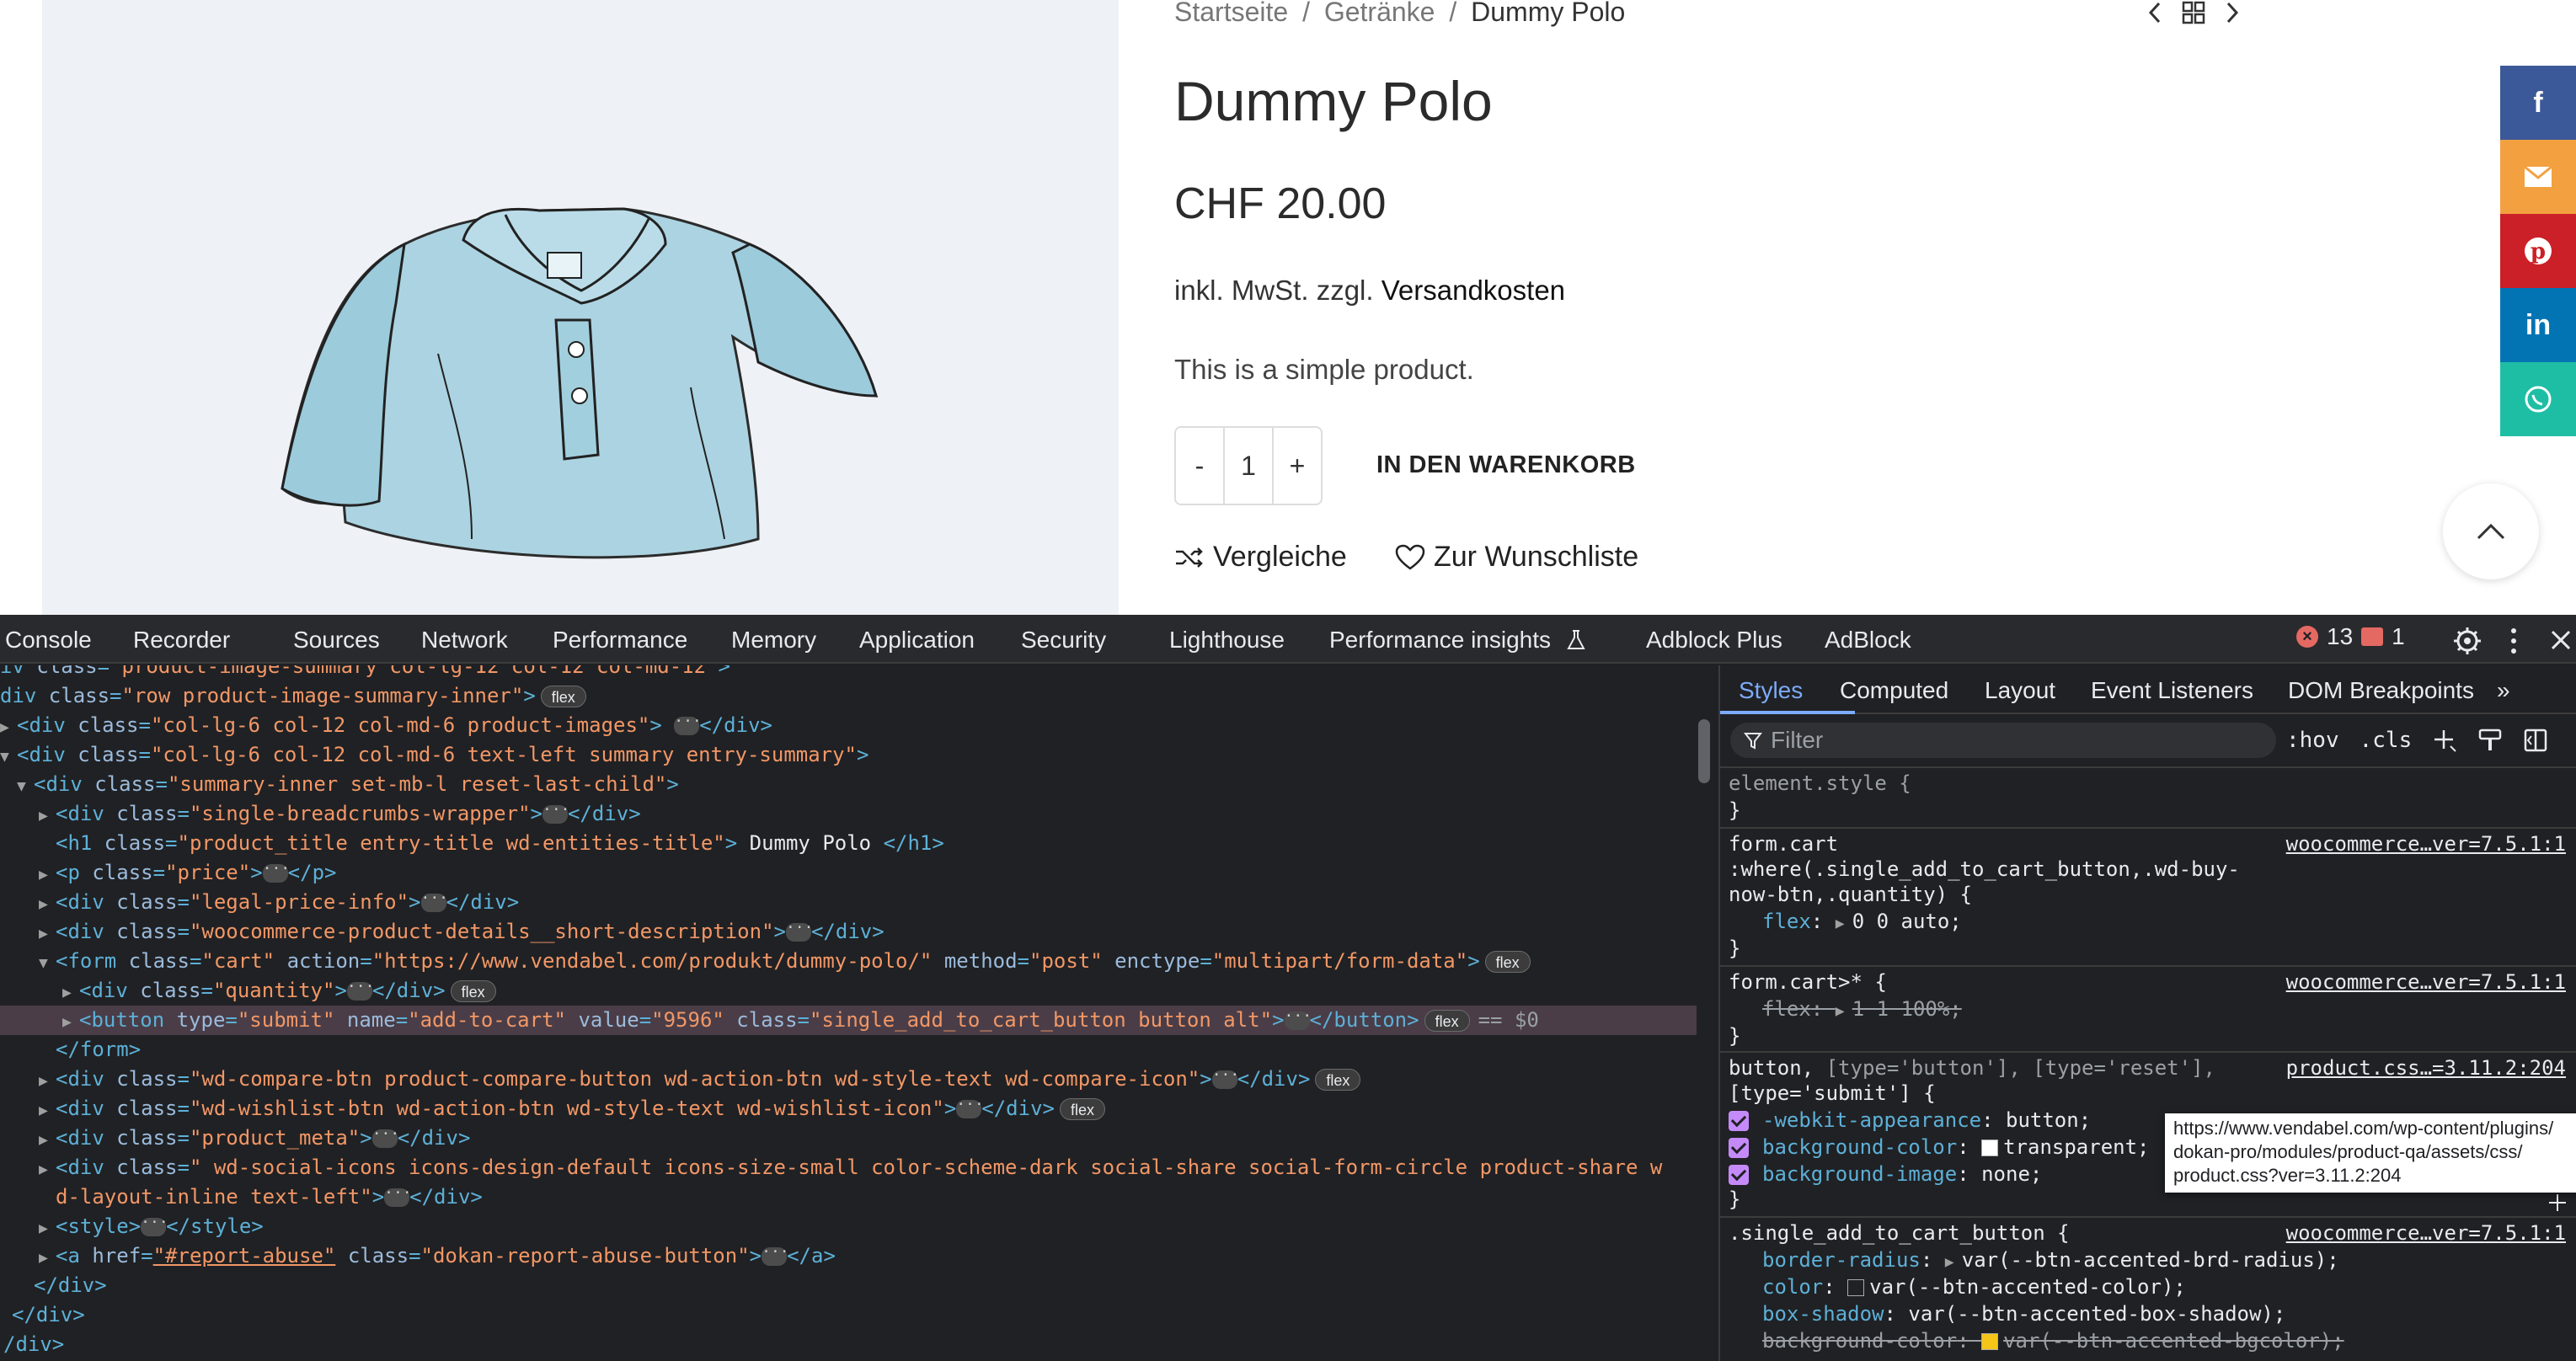 The image size is (2576, 1361). What do you see at coordinates (2172, 691) in the screenshot?
I see `tab-event-listeners: Event Listeners` at bounding box center [2172, 691].